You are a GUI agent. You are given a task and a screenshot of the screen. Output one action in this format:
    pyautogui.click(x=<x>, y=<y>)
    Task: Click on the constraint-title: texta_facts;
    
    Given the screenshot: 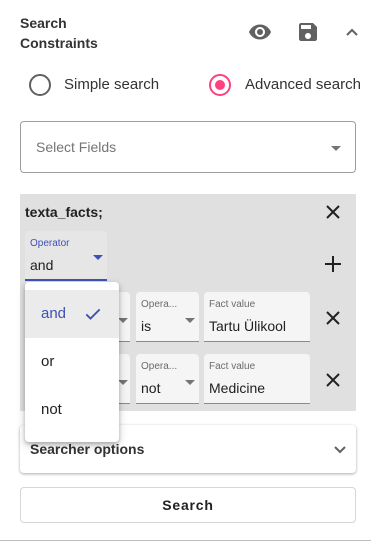 What is the action you would take?
    pyautogui.click(x=64, y=212)
    